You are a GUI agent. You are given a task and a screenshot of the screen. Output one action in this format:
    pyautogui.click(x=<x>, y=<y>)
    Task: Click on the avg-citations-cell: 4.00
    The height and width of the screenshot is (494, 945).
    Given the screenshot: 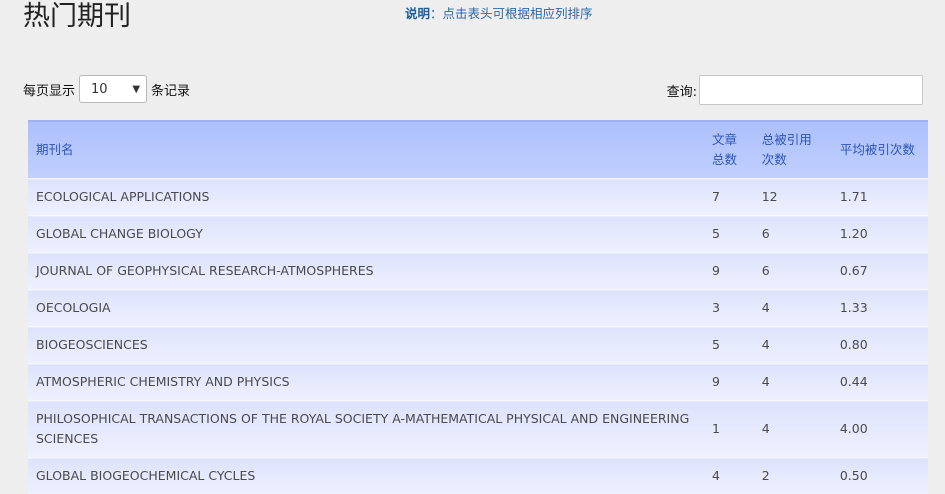 What is the action you would take?
    pyautogui.click(x=880, y=429)
    